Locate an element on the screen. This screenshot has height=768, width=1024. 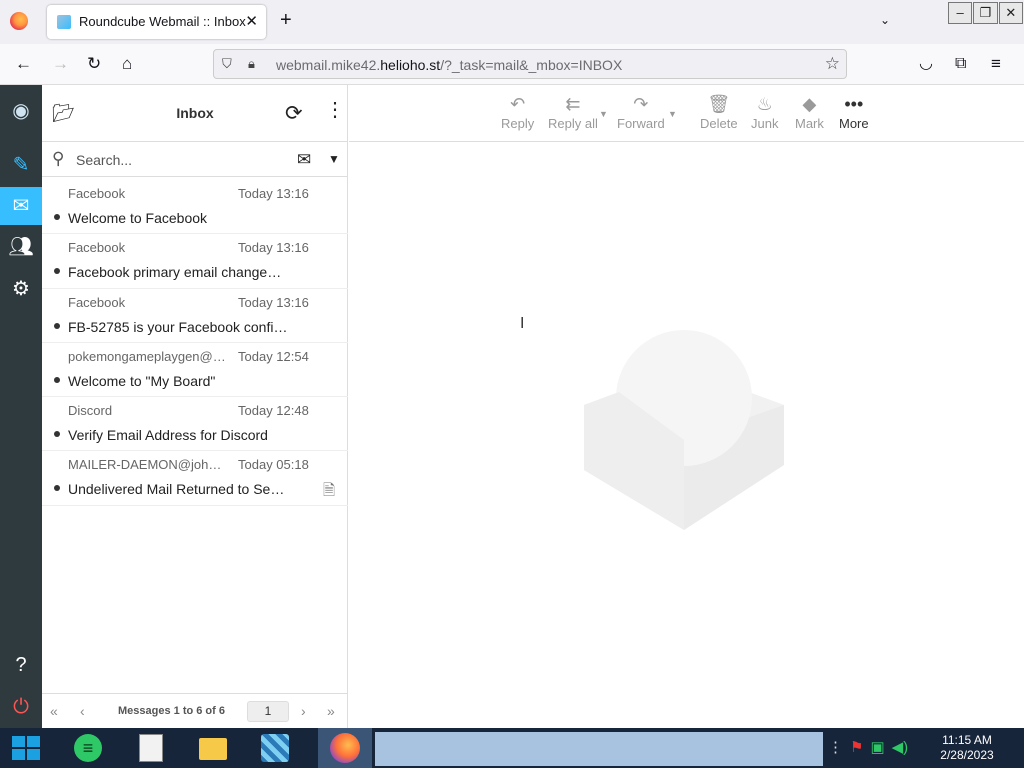
reply-icon: ↶ is located at coordinates (518, 104).